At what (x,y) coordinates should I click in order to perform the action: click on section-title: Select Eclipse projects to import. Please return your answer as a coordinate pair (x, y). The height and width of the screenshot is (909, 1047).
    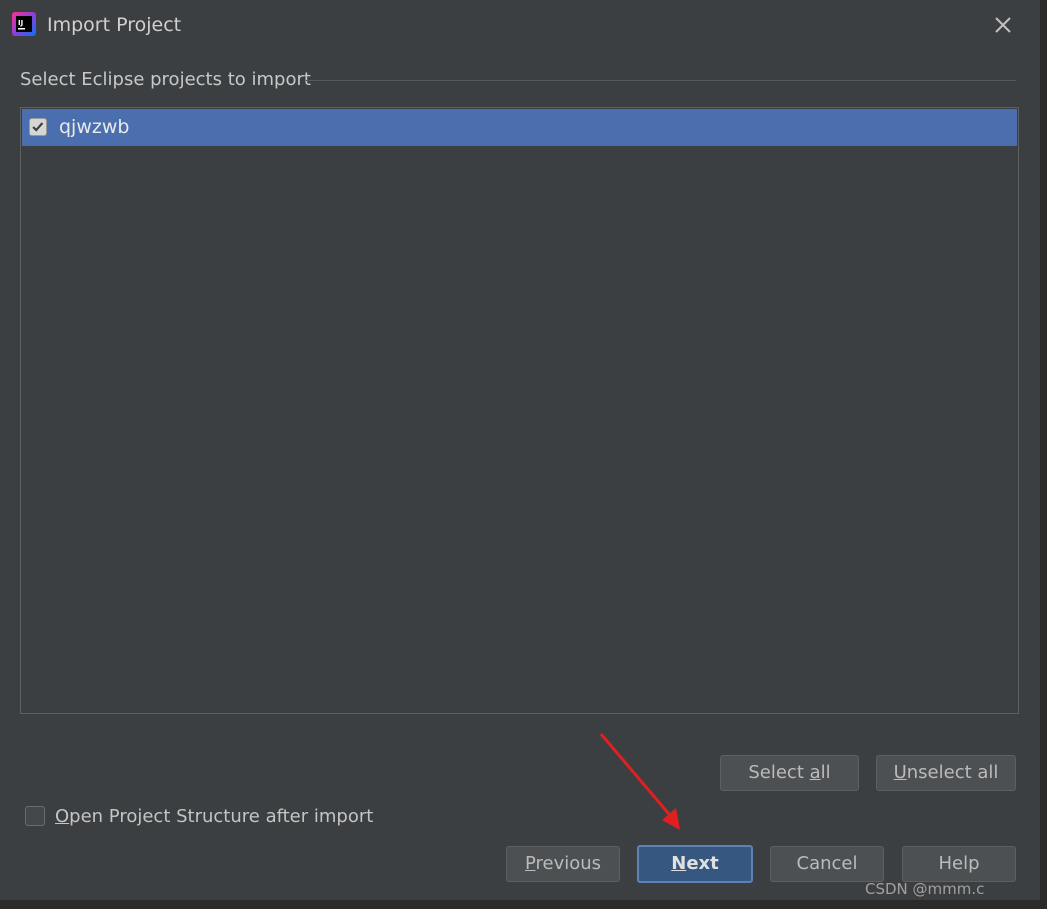
    Looking at the image, I should click on (165, 79).